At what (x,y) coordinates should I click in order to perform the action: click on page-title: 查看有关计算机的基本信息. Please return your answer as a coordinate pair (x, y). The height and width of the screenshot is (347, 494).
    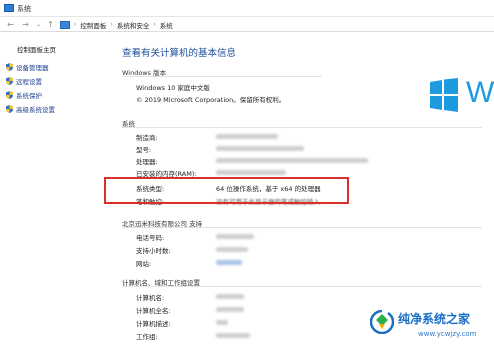
    Looking at the image, I should click on (179, 53).